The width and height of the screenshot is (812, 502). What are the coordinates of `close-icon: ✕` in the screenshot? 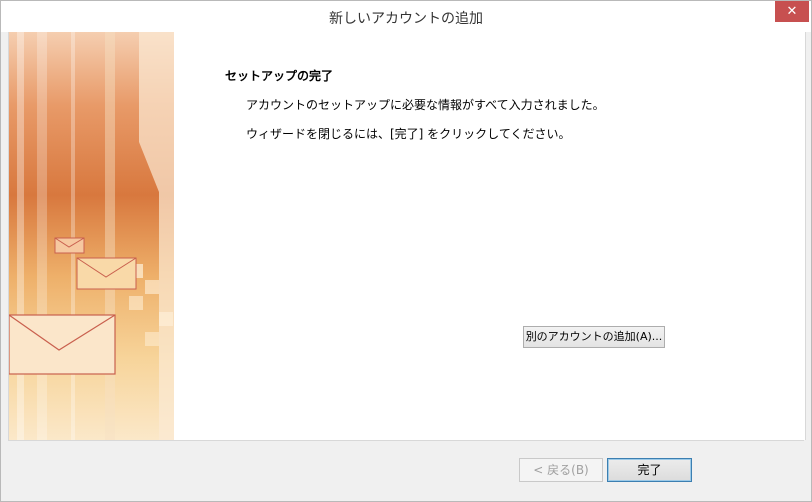 It's located at (792, 11).